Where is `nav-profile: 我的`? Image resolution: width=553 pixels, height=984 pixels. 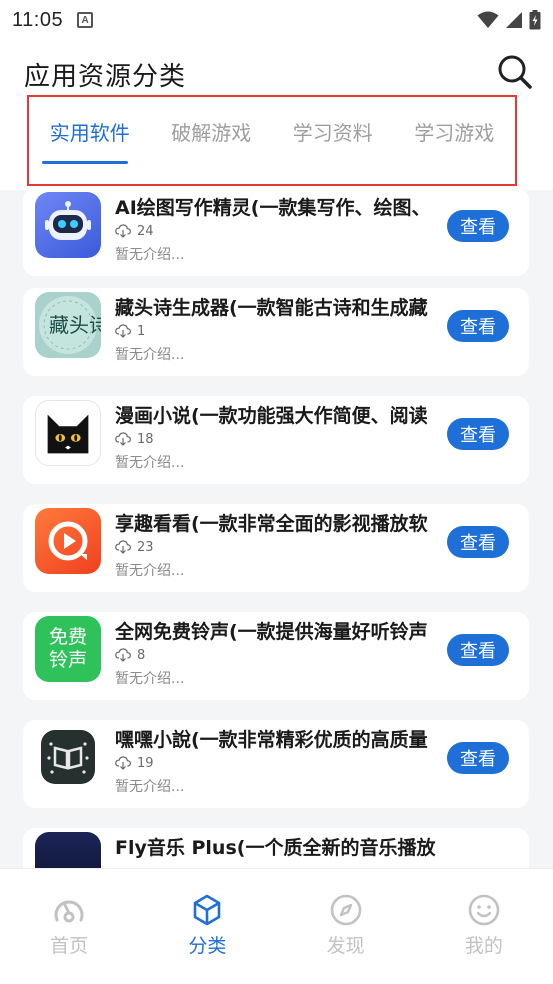
nav-profile: 我的 is located at coordinates (484, 926).